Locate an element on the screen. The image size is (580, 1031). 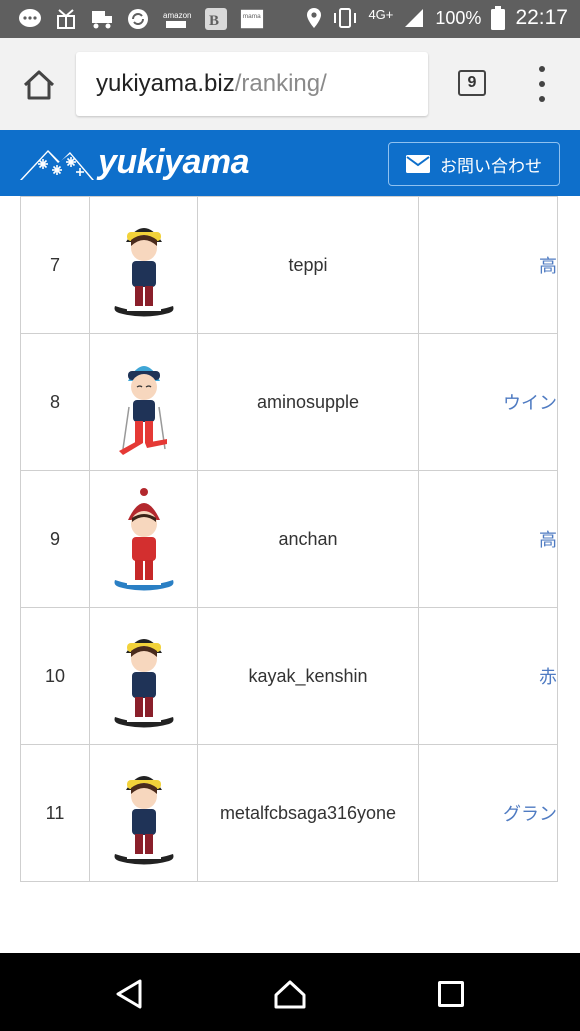
area-cell: 赤 is located at coordinates (488, 676).